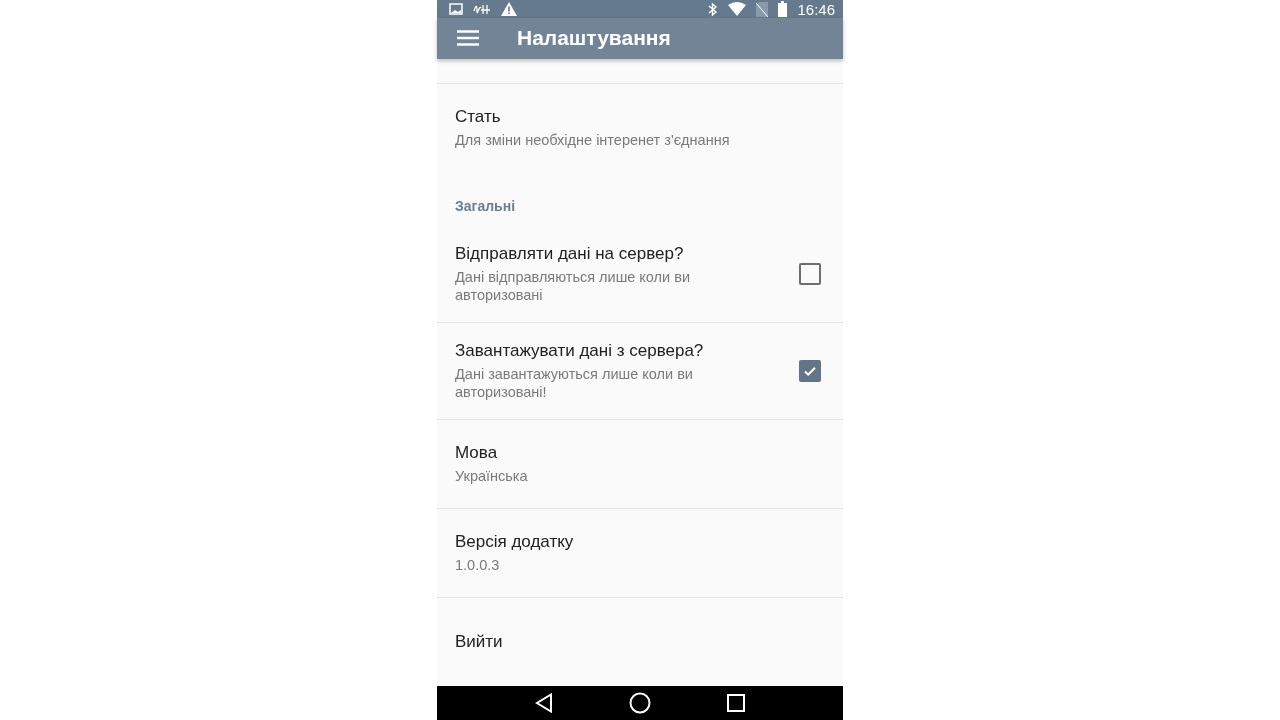 The width and height of the screenshot is (1280, 720). Describe the element at coordinates (640, 127) in the screenshot. I see `settings-item: Стать Для зміни необхідне інтеренет з'єднання` at that location.